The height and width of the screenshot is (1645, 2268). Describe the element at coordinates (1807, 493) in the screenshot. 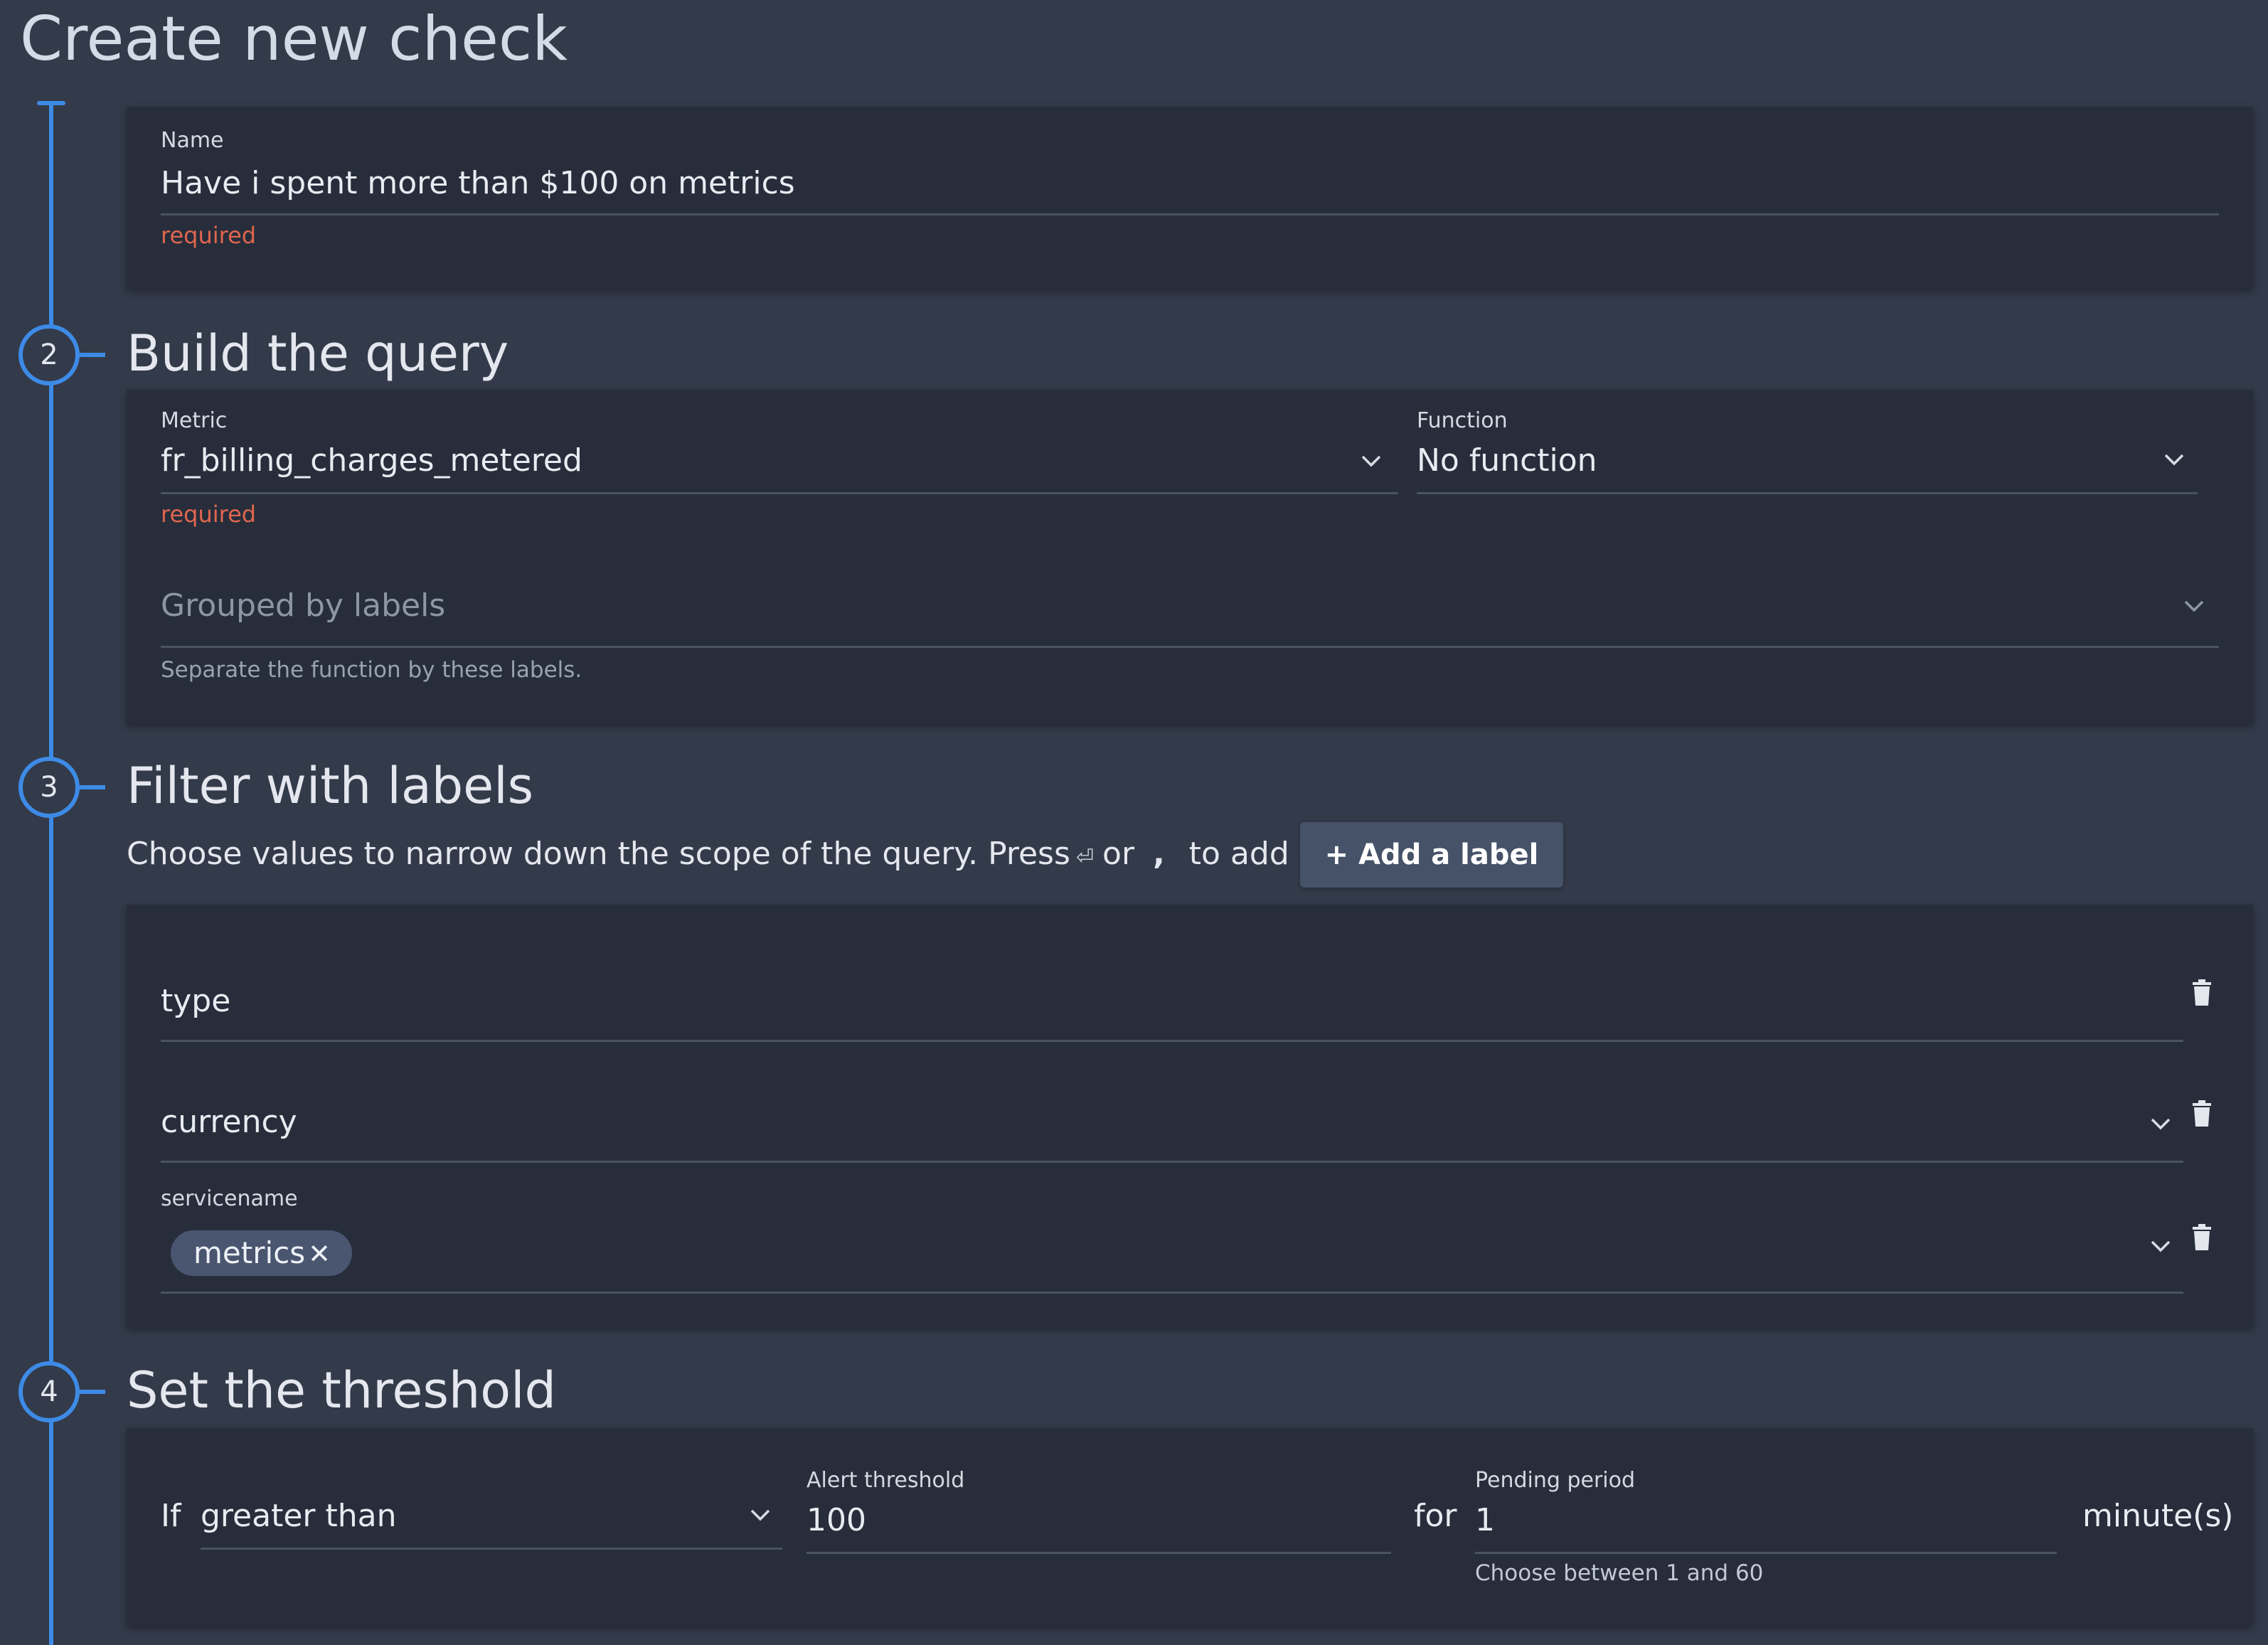

I see `function-underline` at that location.